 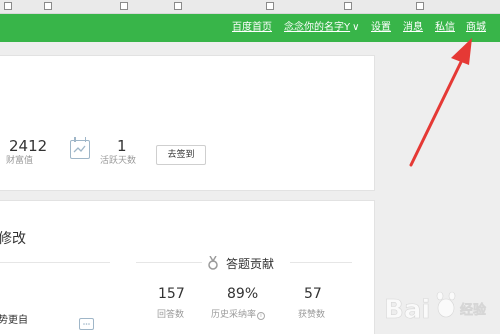 What do you see at coordinates (407, 310) in the screenshot?
I see `svg-text: Bai` at bounding box center [407, 310].